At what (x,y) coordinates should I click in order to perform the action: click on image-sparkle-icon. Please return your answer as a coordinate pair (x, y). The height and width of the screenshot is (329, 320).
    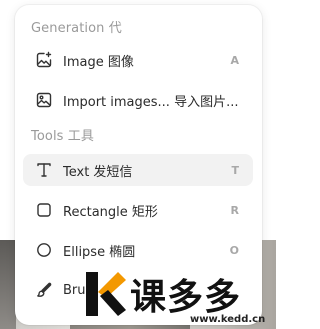
    Looking at the image, I should click on (44, 60).